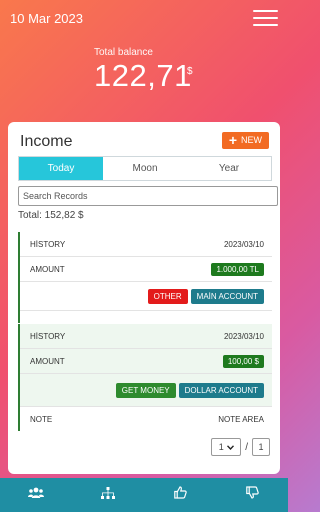 Image resolution: width=320 pixels, height=512 pixels. I want to click on search-input, so click(148, 196).